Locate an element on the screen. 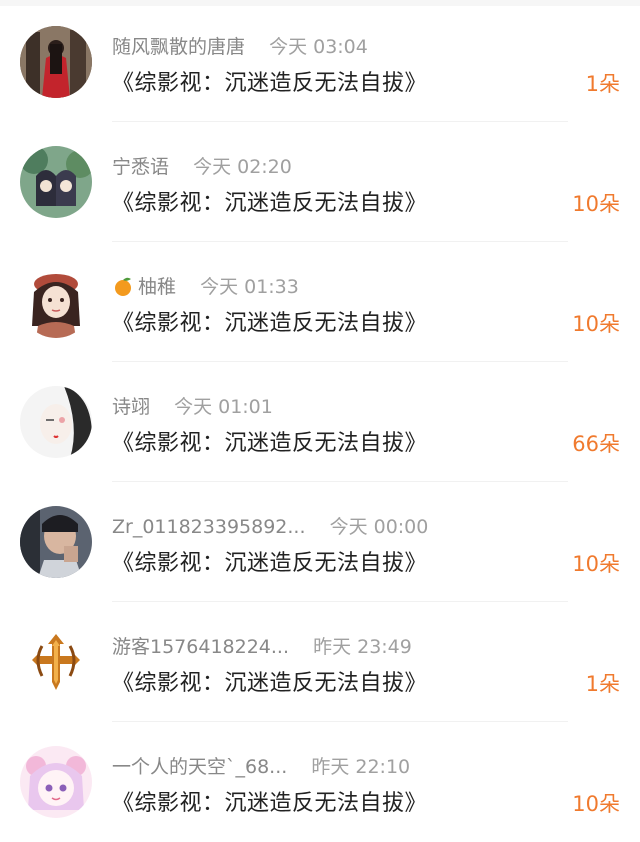 This screenshot has width=640, height=842. tangerine-emoji-icon is located at coordinates (123, 286).